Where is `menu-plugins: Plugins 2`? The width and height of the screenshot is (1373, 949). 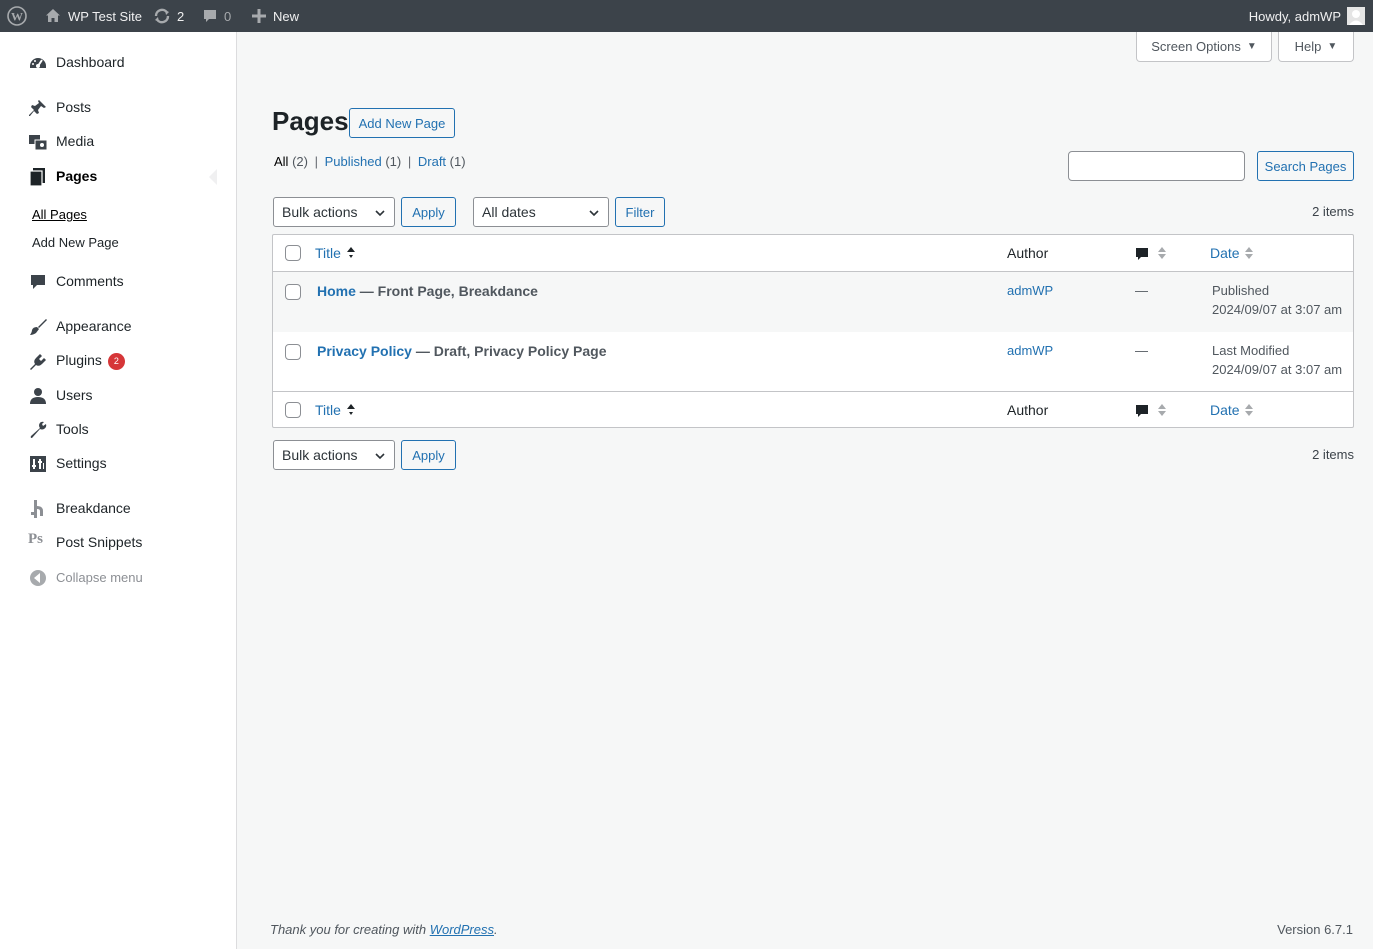 menu-plugins: Plugins 2 is located at coordinates (118, 361).